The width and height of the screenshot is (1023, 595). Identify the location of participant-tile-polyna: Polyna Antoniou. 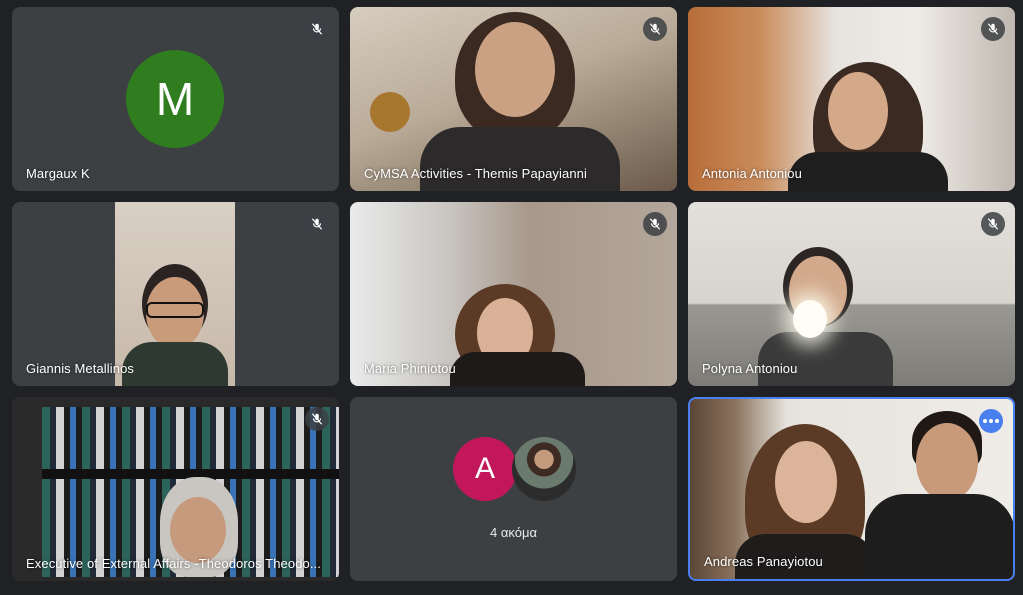
(851, 294).